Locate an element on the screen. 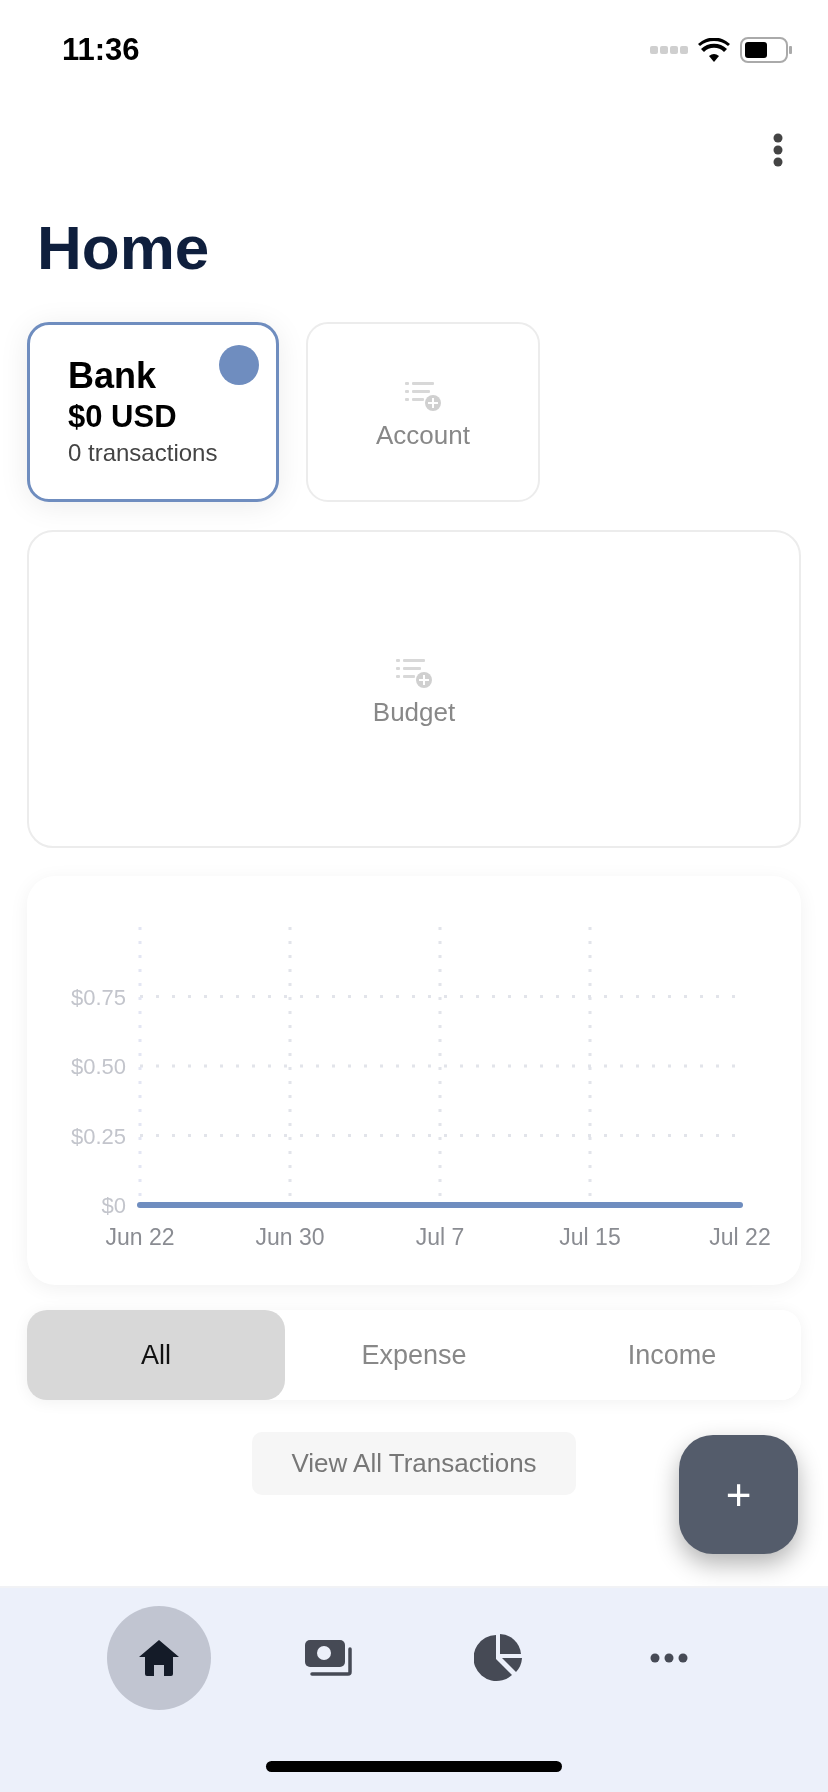  account-name: Bank is located at coordinates (113, 376).